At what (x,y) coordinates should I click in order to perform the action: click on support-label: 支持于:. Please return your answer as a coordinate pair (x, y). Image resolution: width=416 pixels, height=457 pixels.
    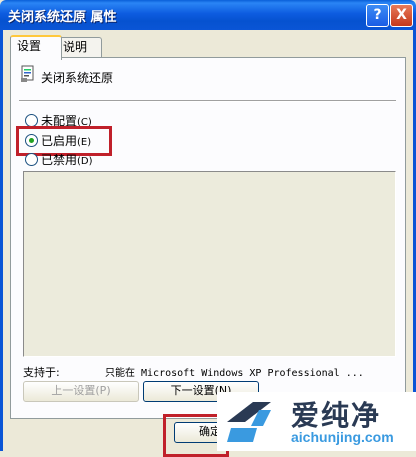
    Looking at the image, I should click on (41, 372).